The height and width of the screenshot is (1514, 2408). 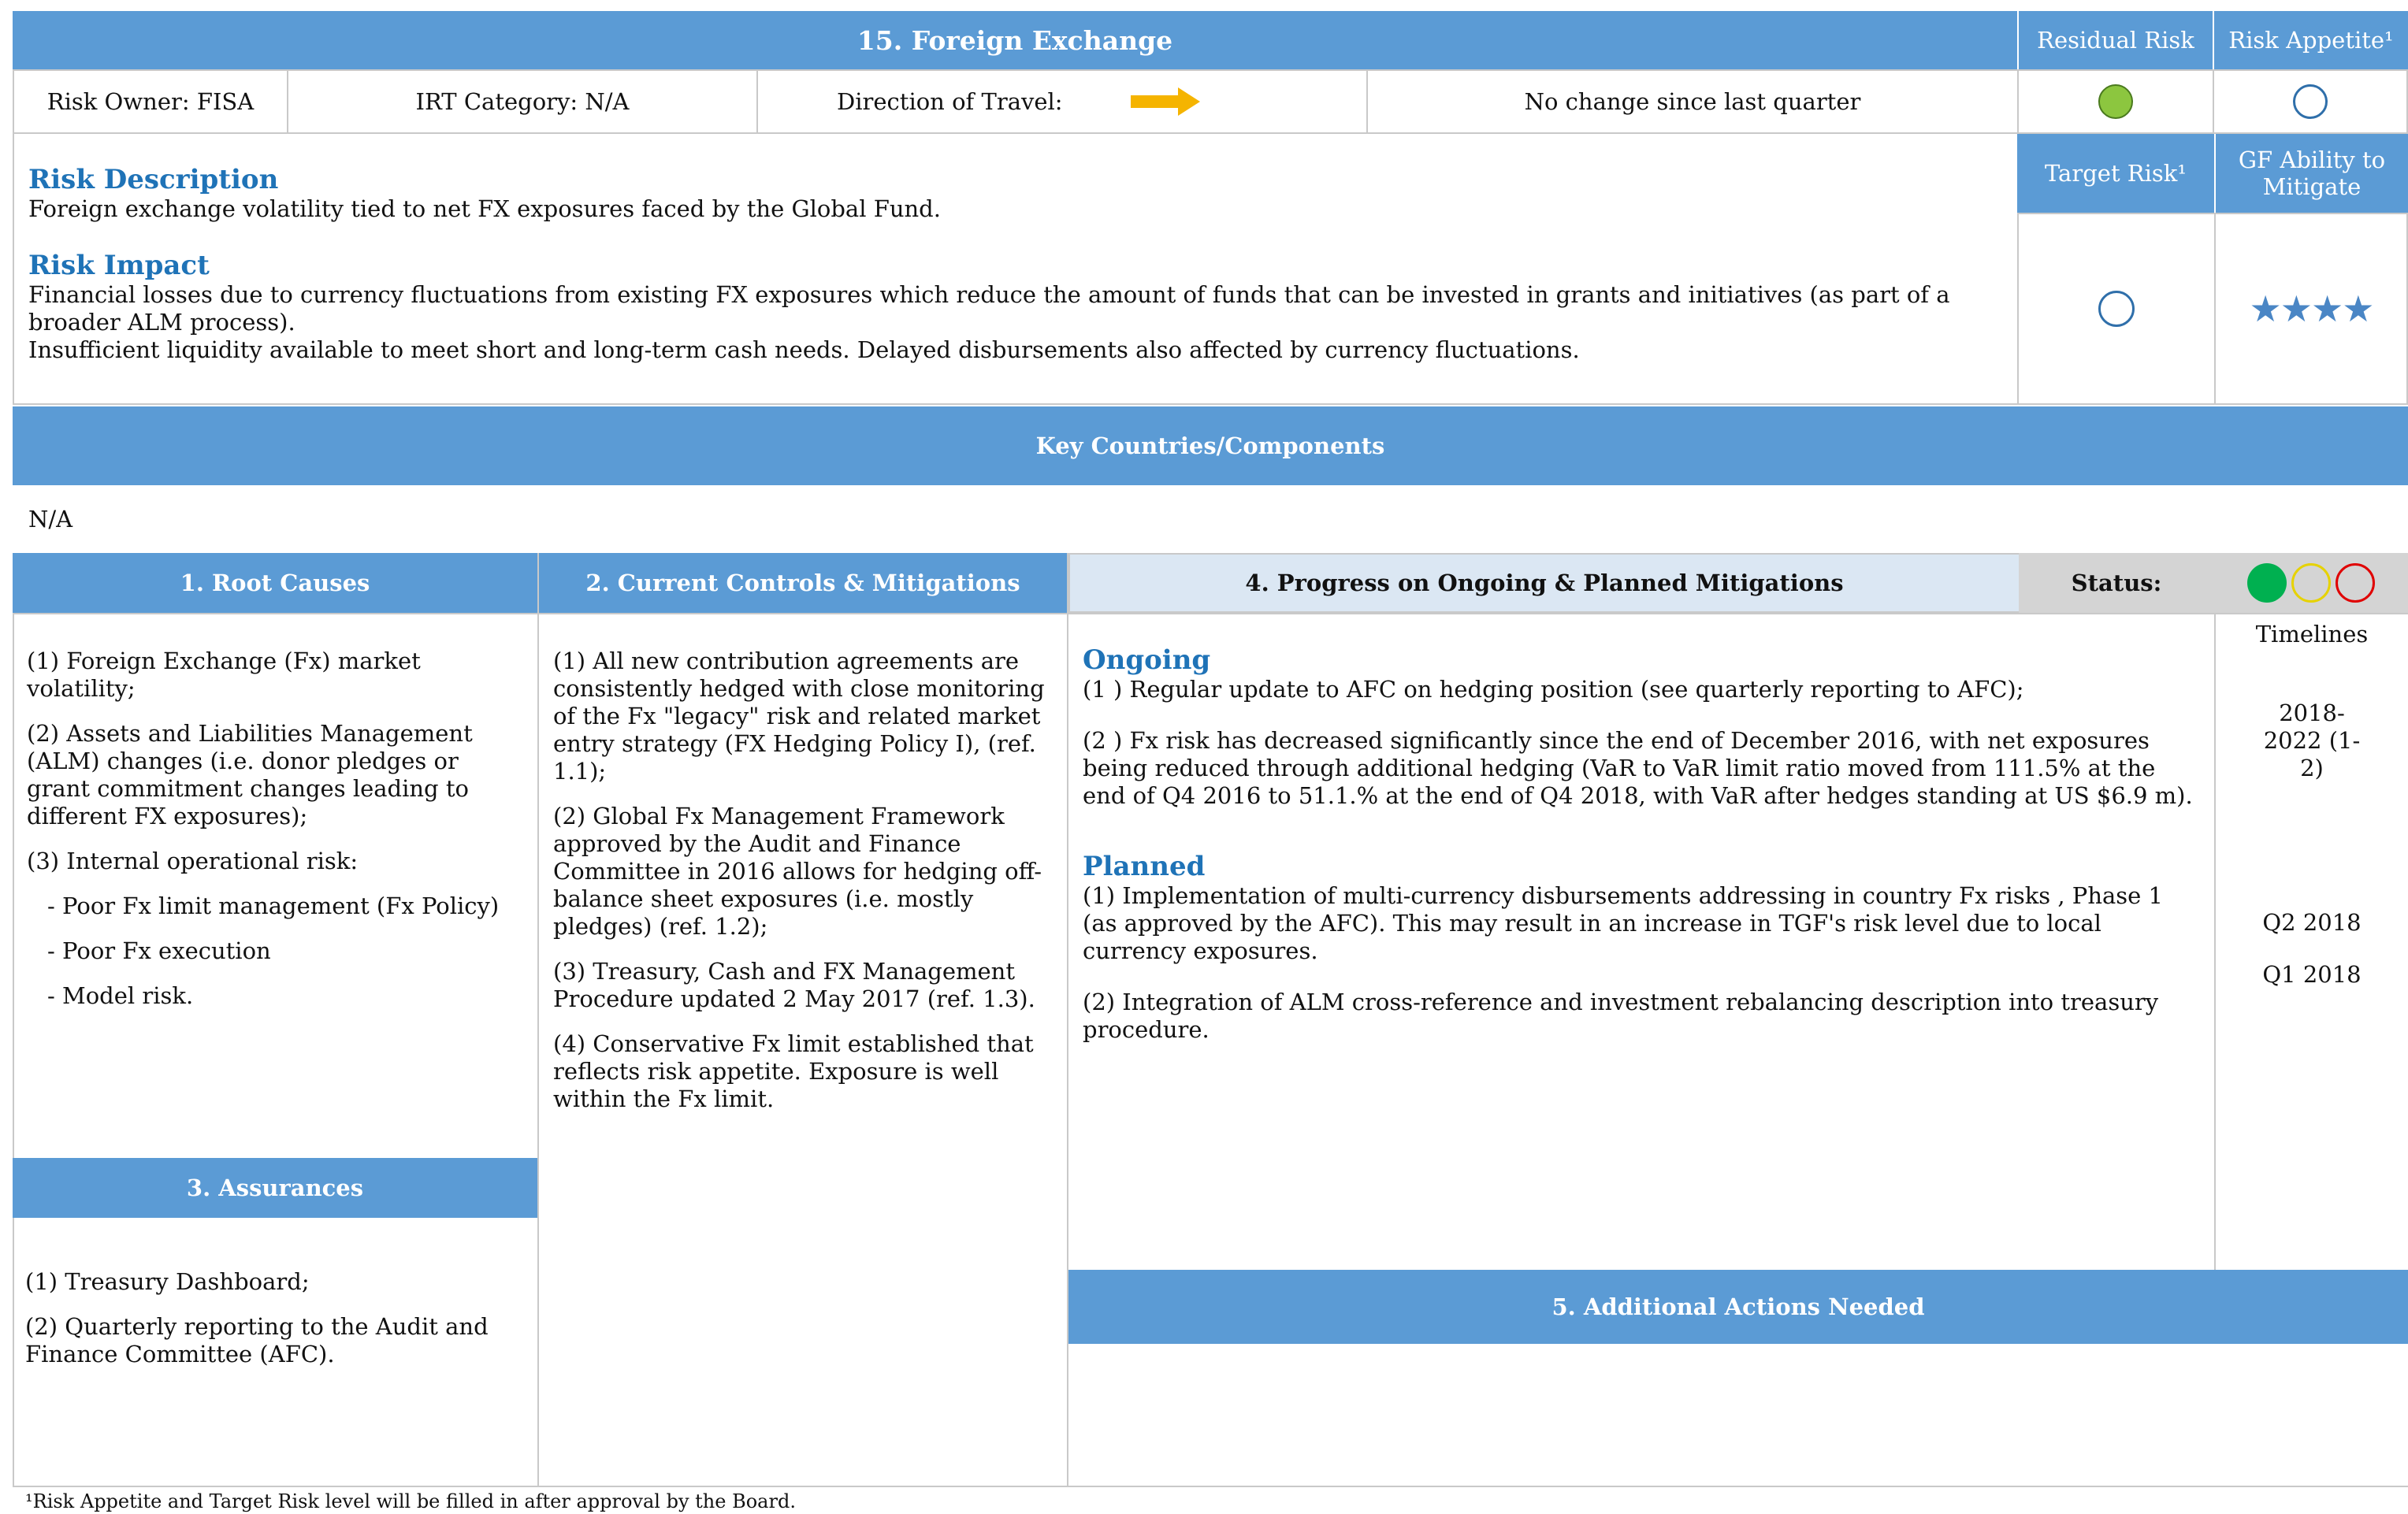 I want to click on gf-ability-cell: ★★★★, so click(x=2311, y=309).